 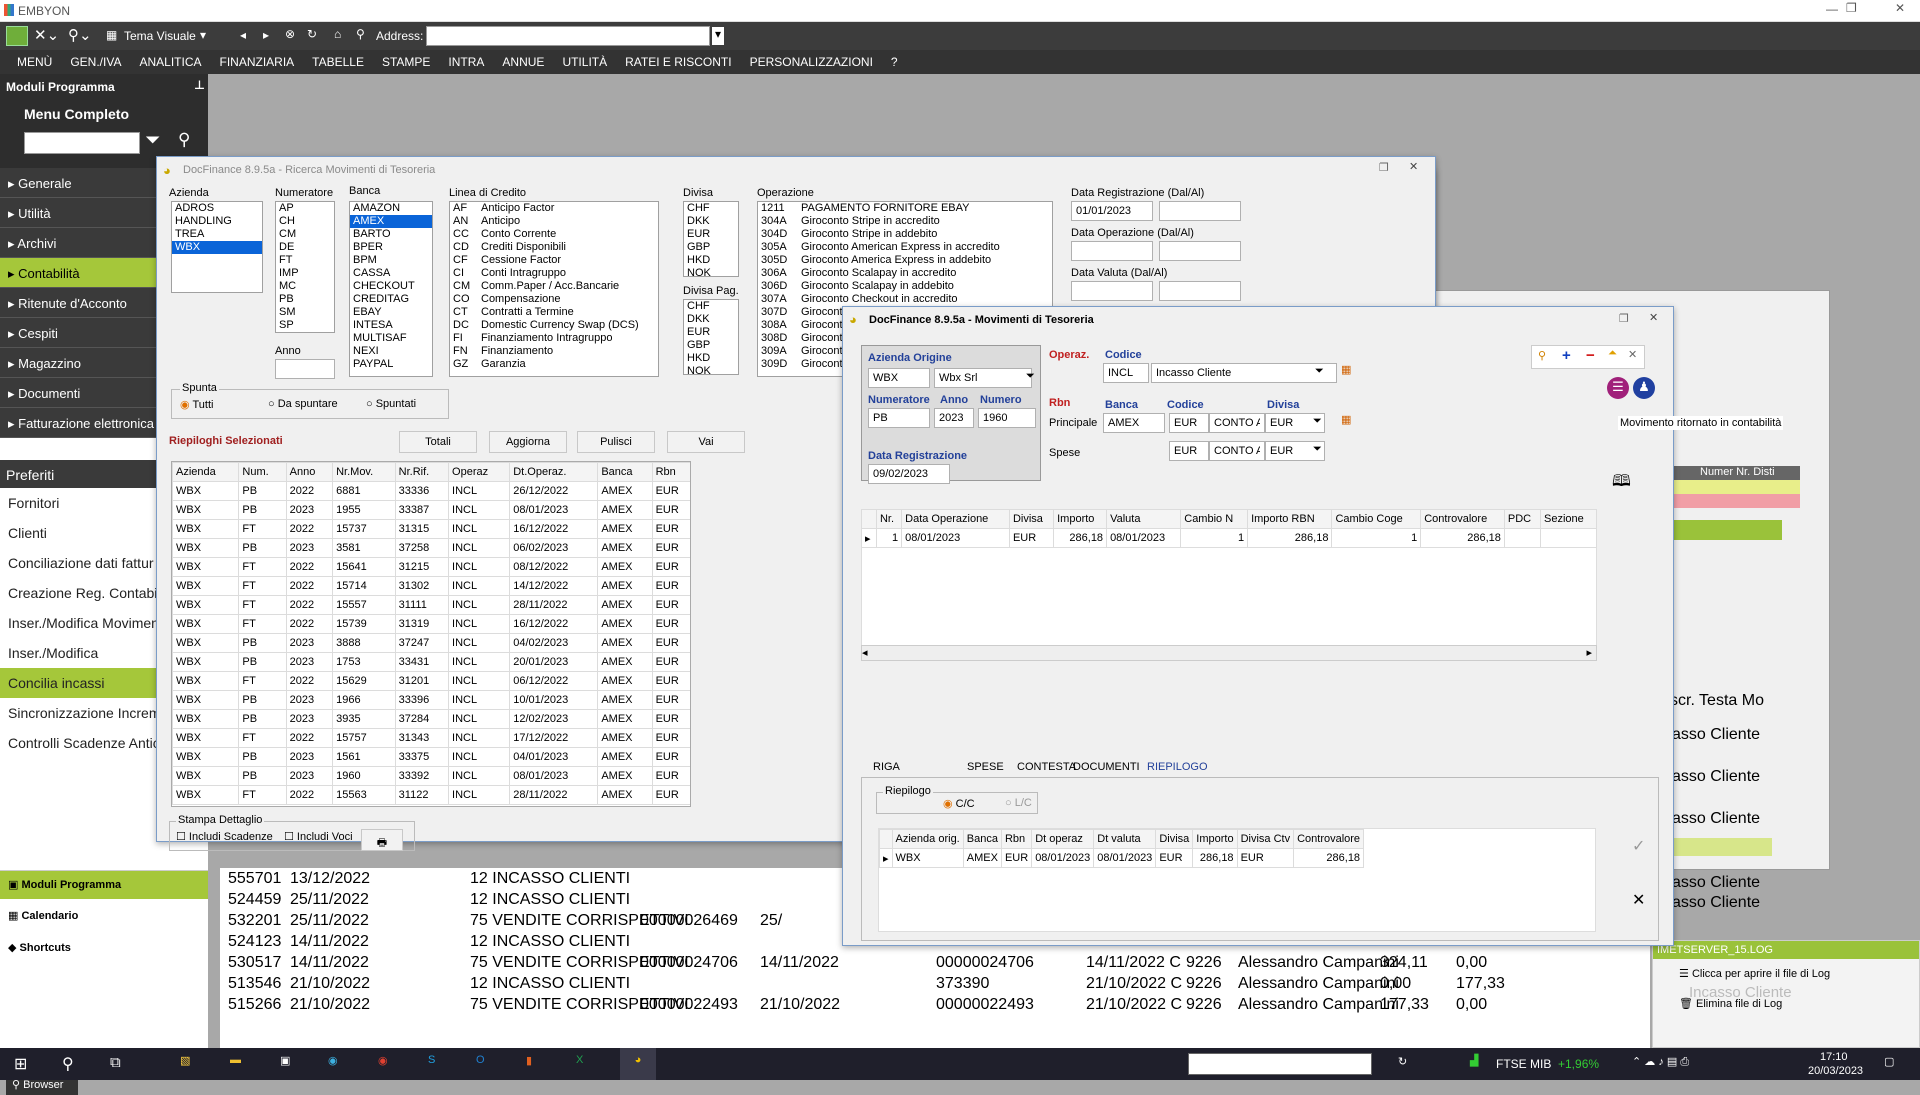 I want to click on detail-cell: 286,18, so click(x=1290, y=538).